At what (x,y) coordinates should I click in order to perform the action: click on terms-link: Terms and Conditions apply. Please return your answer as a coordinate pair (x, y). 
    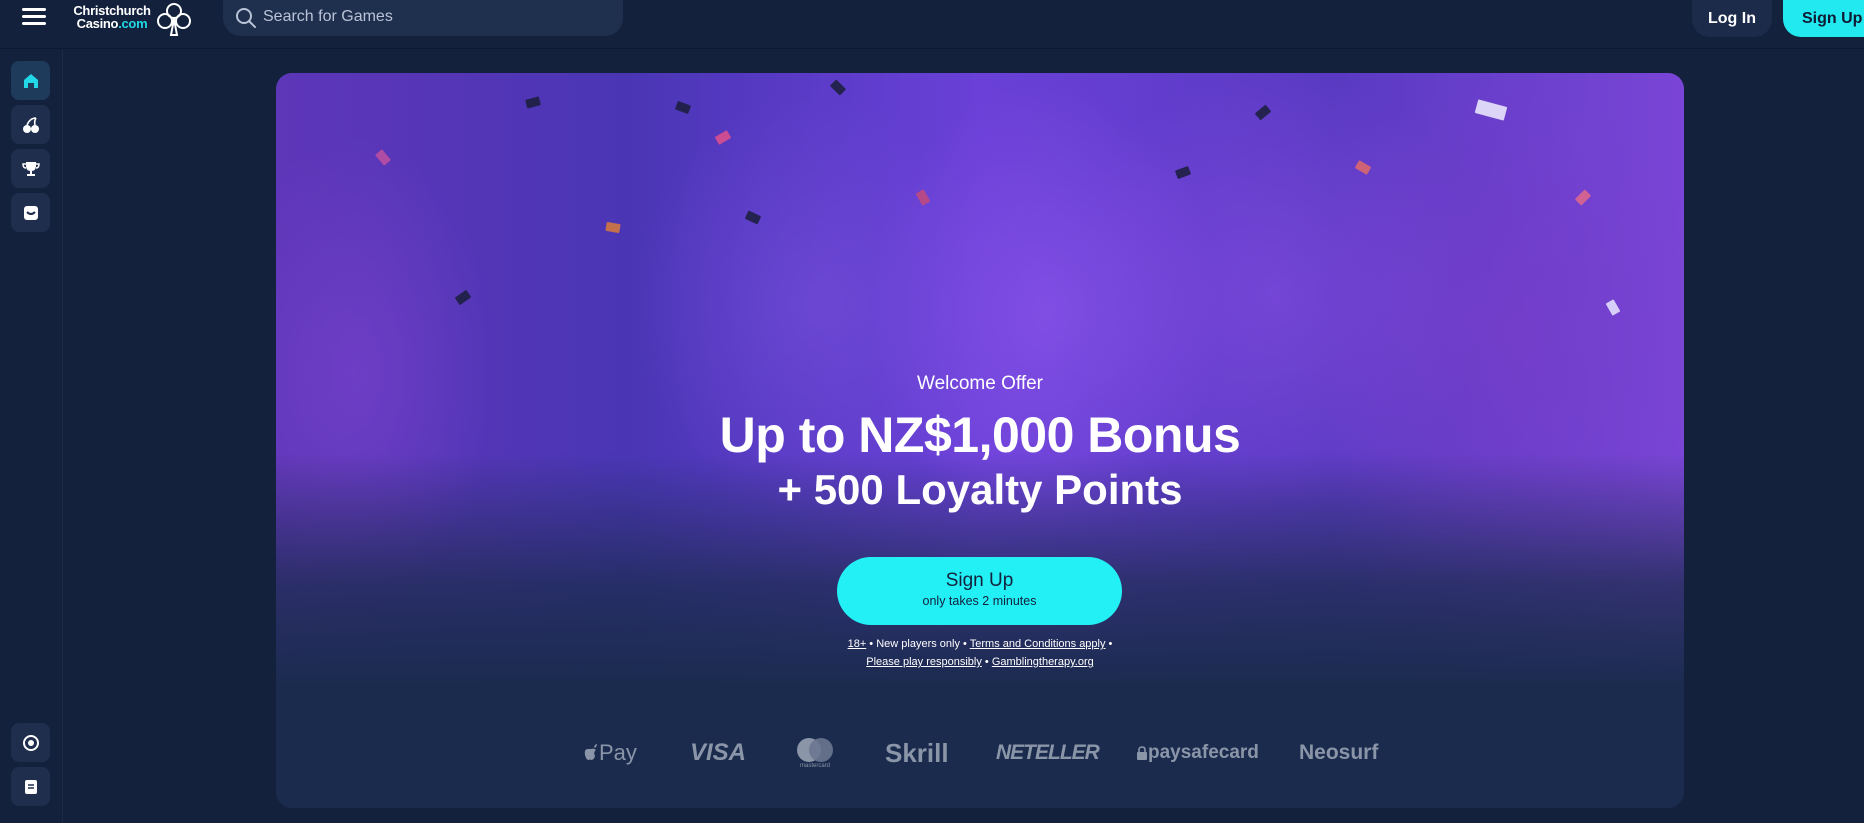
    Looking at the image, I should click on (1038, 644).